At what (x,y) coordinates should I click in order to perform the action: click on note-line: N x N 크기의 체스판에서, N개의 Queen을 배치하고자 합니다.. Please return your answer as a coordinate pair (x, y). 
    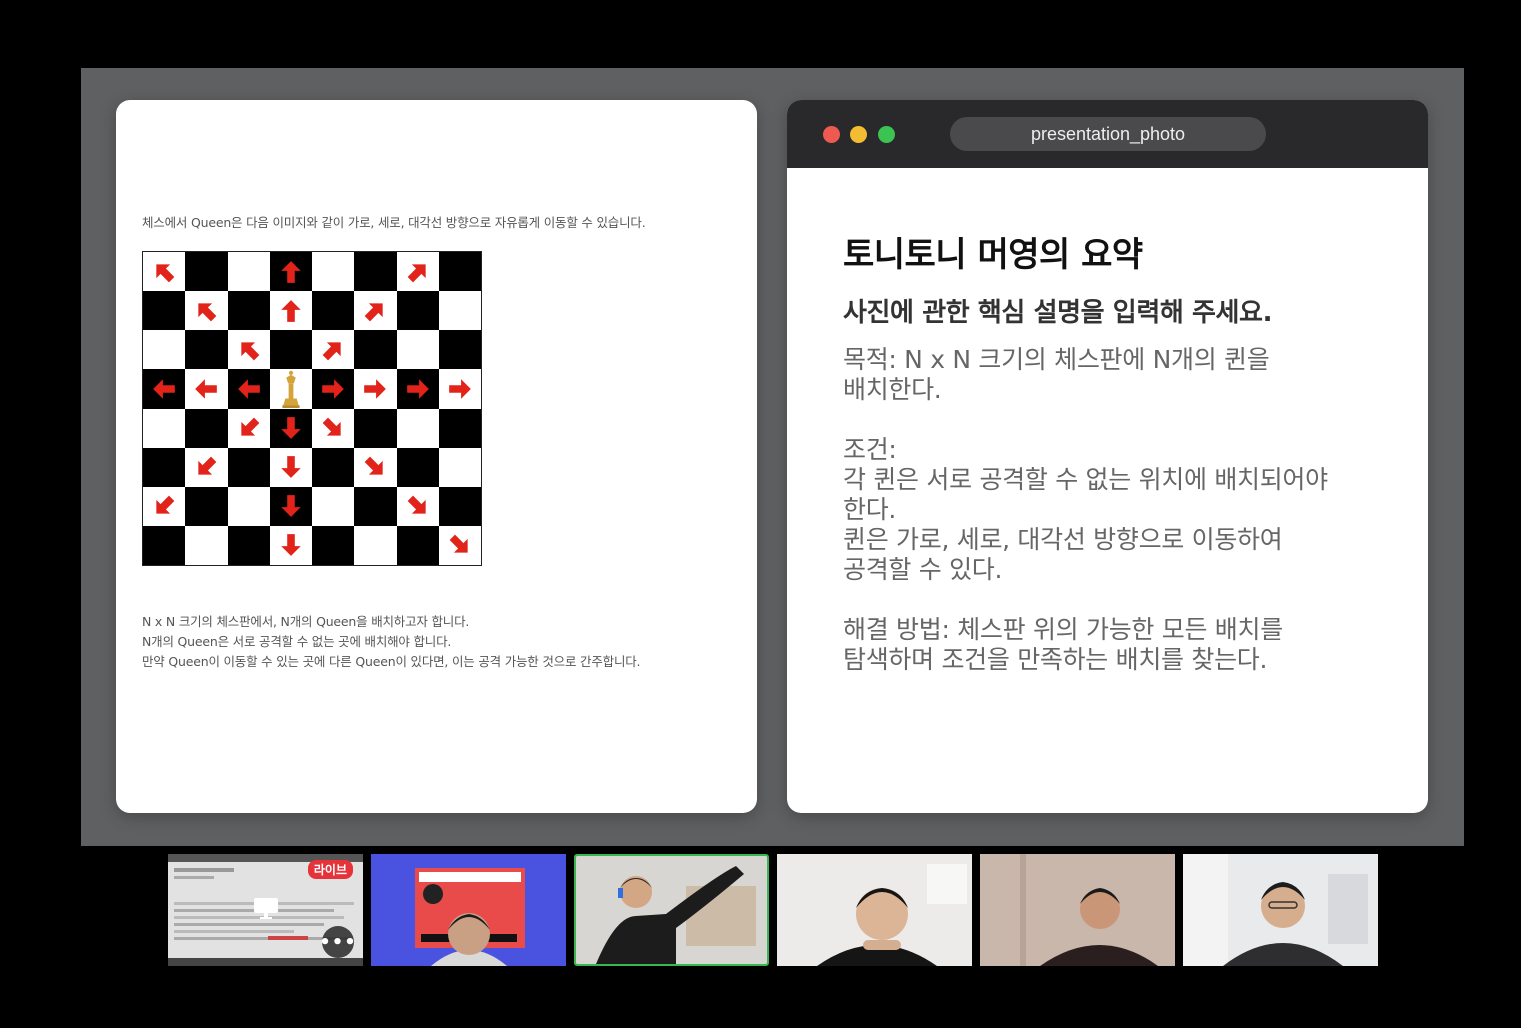
    Looking at the image, I should click on (306, 621).